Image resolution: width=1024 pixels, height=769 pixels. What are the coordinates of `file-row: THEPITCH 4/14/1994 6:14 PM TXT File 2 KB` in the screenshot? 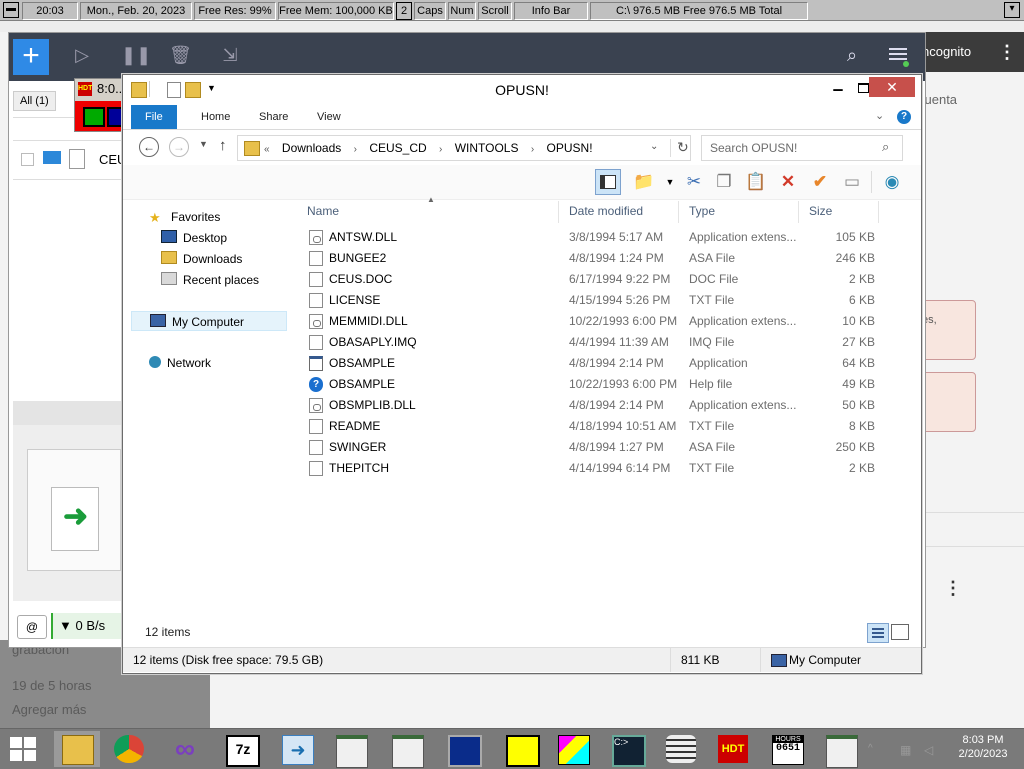 It's located at (603, 468).